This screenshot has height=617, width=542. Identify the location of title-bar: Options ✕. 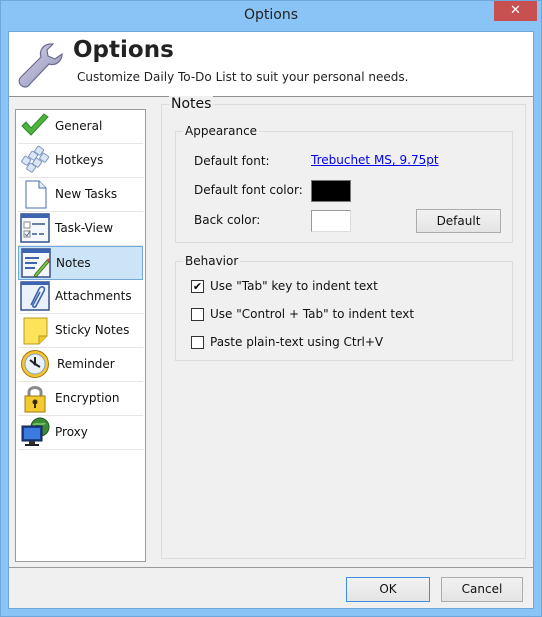
(271, 16).